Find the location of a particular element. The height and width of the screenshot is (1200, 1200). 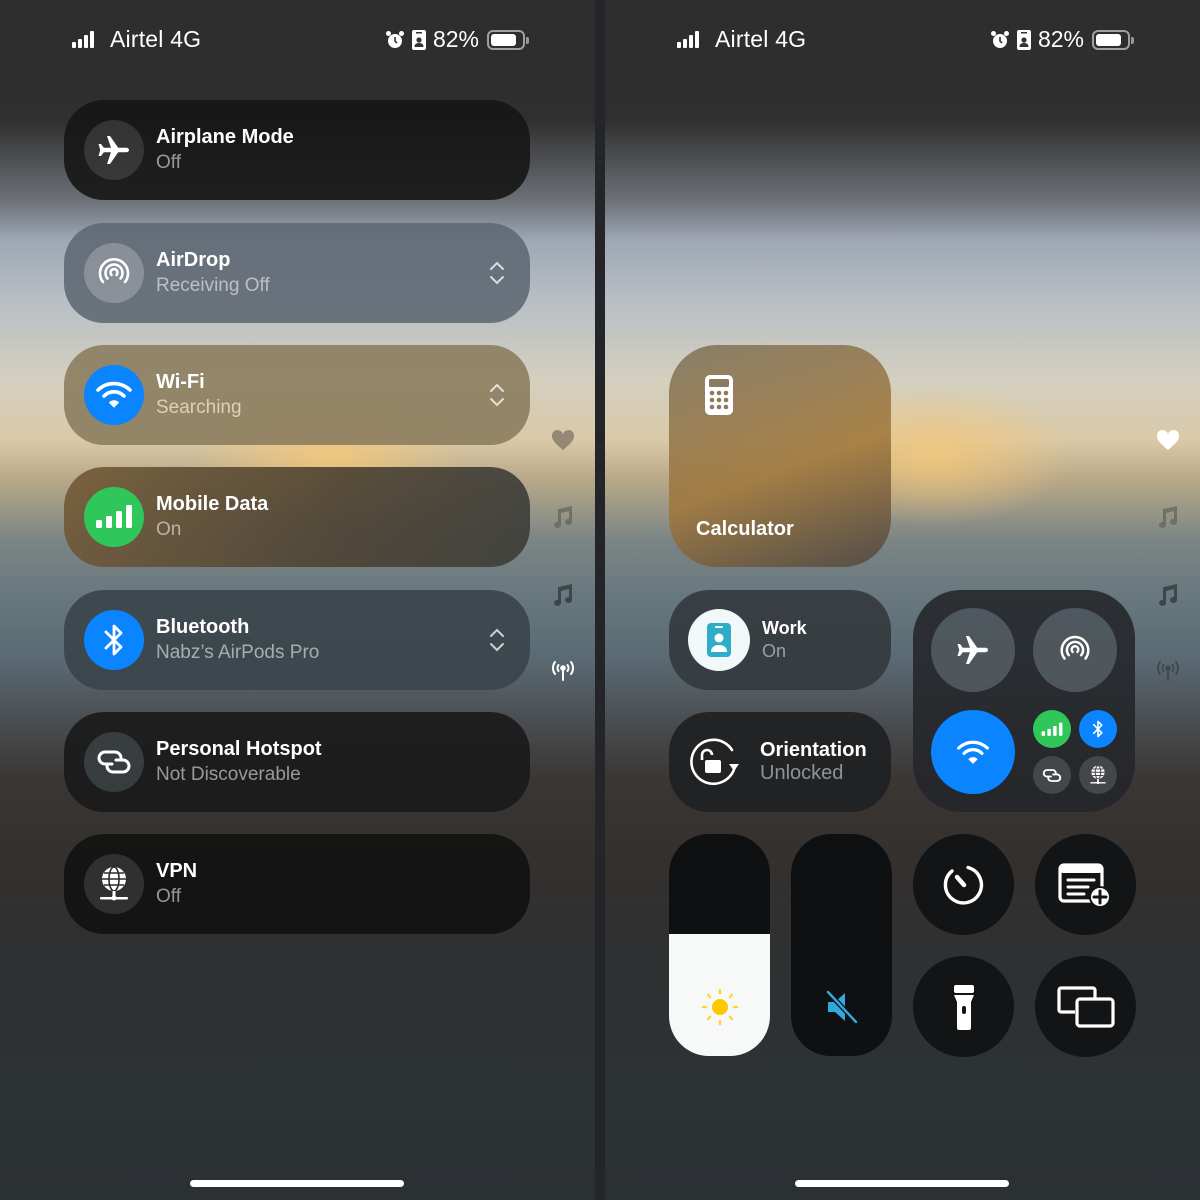

wifi-row: Wi-Fi Searching is located at coordinates (297, 395).